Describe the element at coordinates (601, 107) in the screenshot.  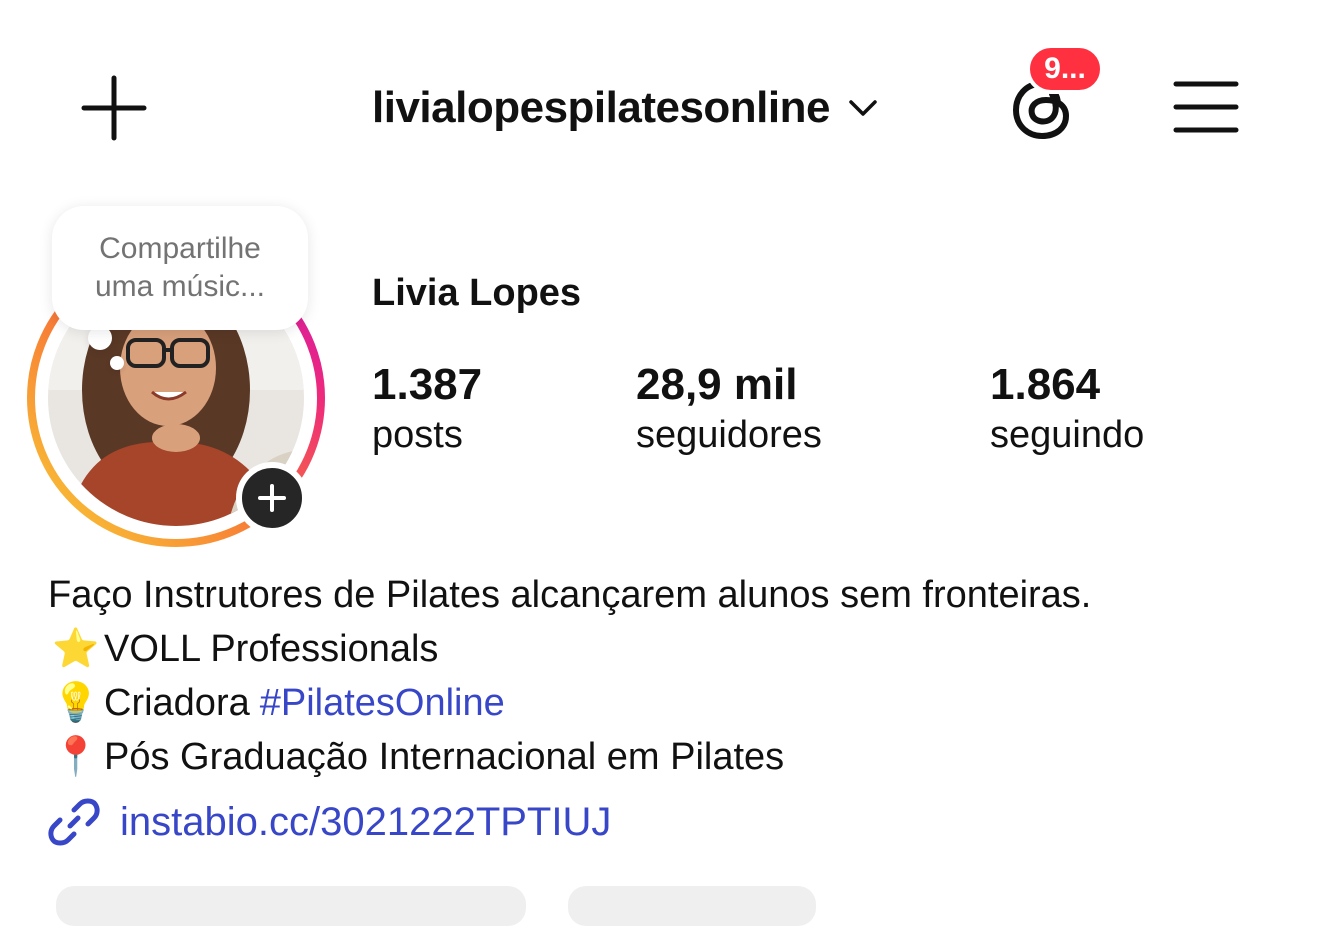
I see `username: livialopespilatesonline` at that location.